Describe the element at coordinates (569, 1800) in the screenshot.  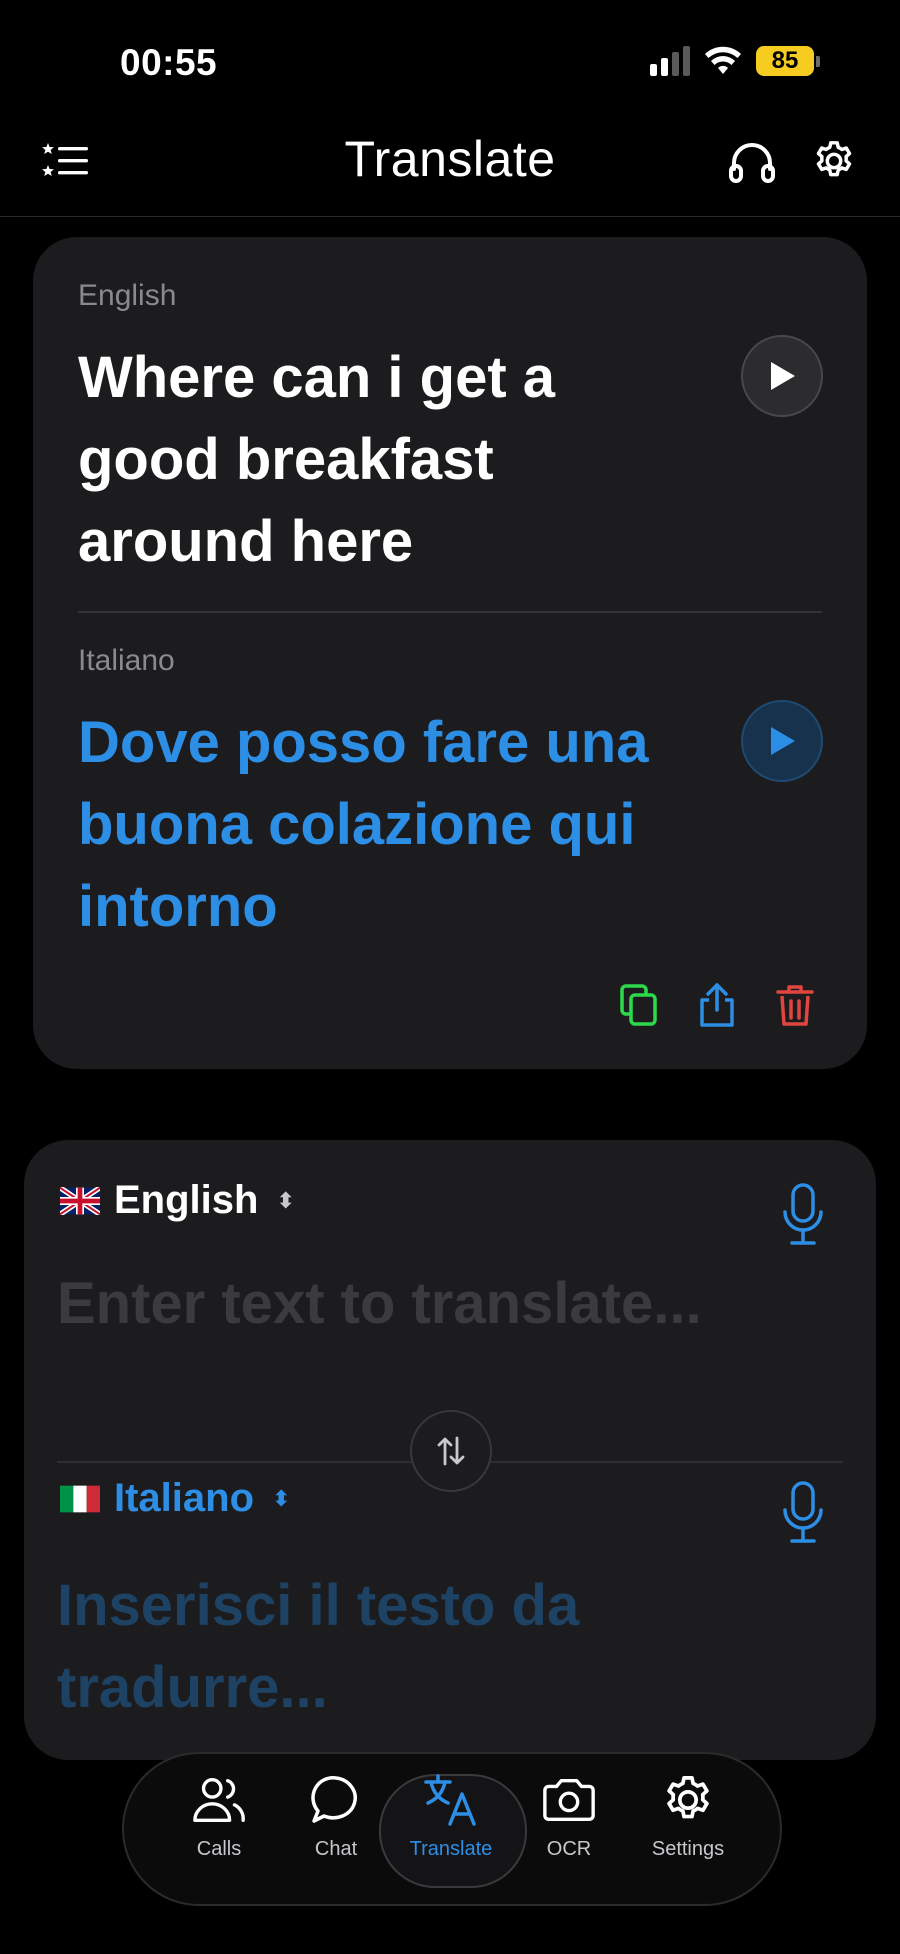
I see `camera-icon` at that location.